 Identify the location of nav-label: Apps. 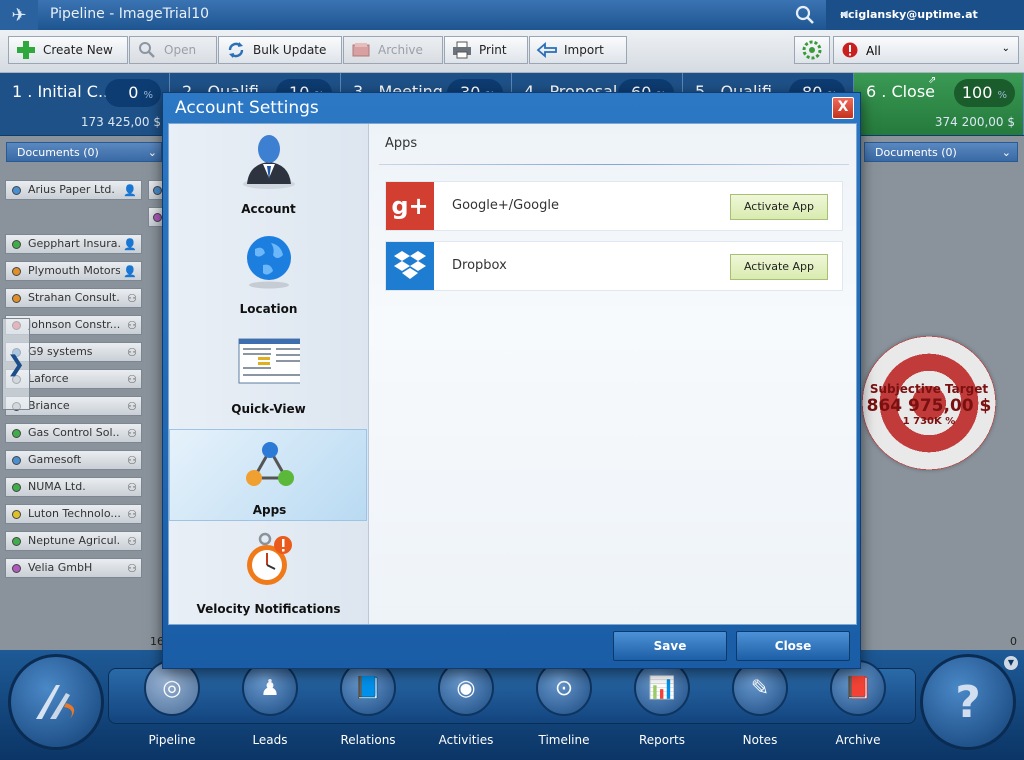
(269, 510).